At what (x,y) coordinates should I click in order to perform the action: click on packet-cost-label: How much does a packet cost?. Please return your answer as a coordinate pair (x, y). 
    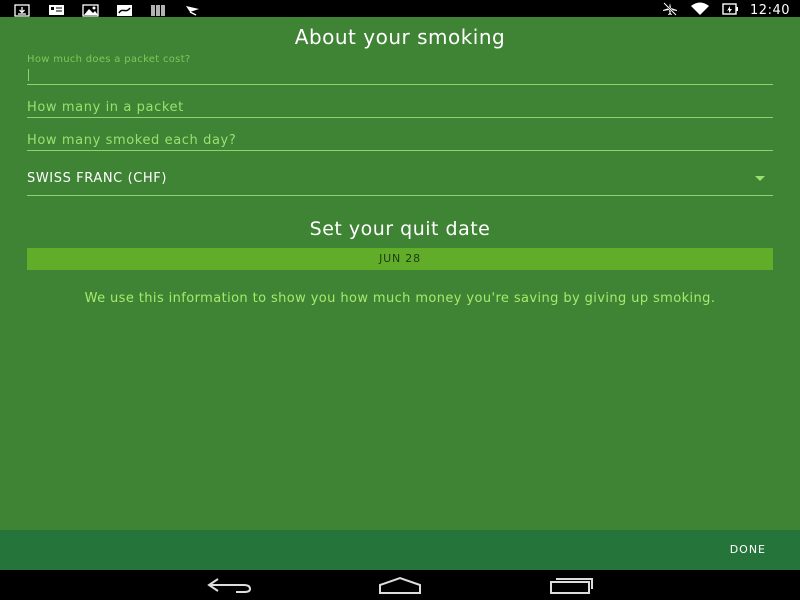
    Looking at the image, I should click on (109, 59).